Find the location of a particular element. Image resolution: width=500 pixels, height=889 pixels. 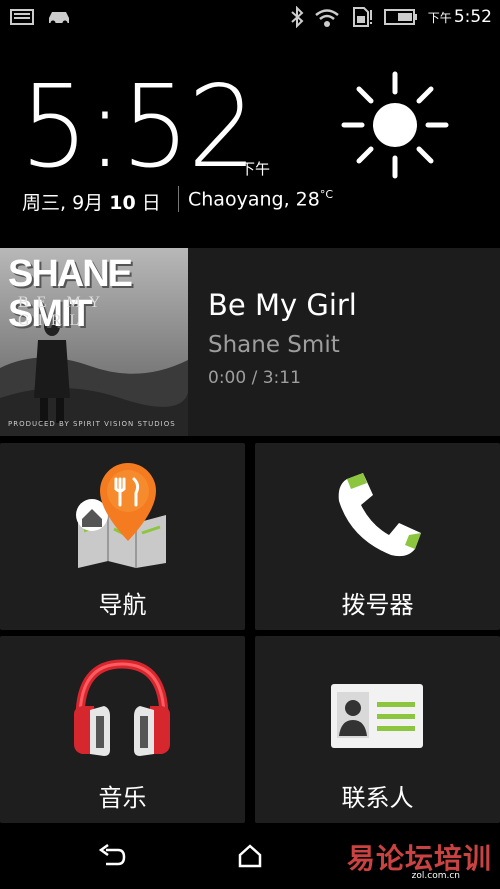

tile-label: 拨号器 is located at coordinates (377, 605).